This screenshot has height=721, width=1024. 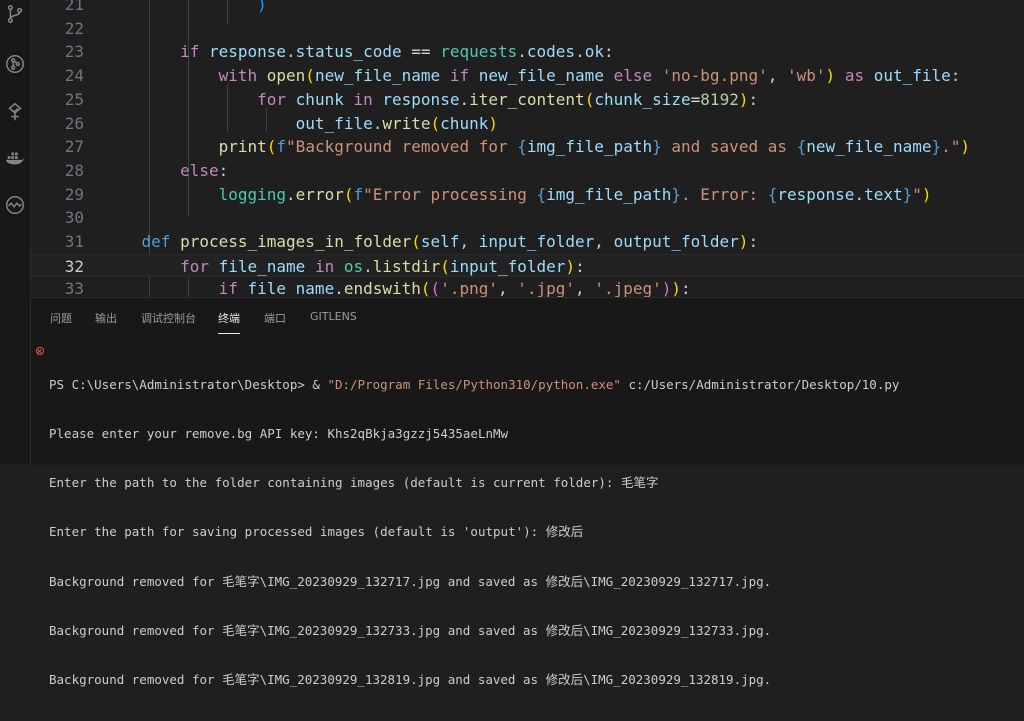 I want to click on tab-output: 输出, so click(x=106, y=318).